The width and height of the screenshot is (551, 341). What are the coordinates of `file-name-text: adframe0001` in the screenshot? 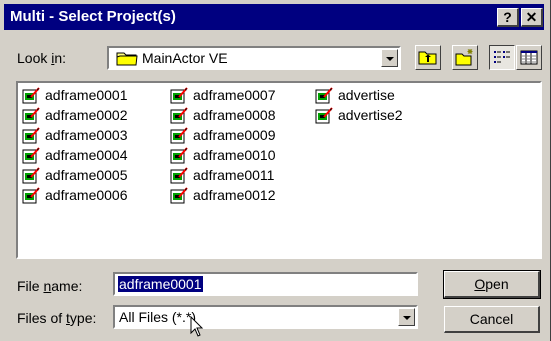 It's located at (86, 95).